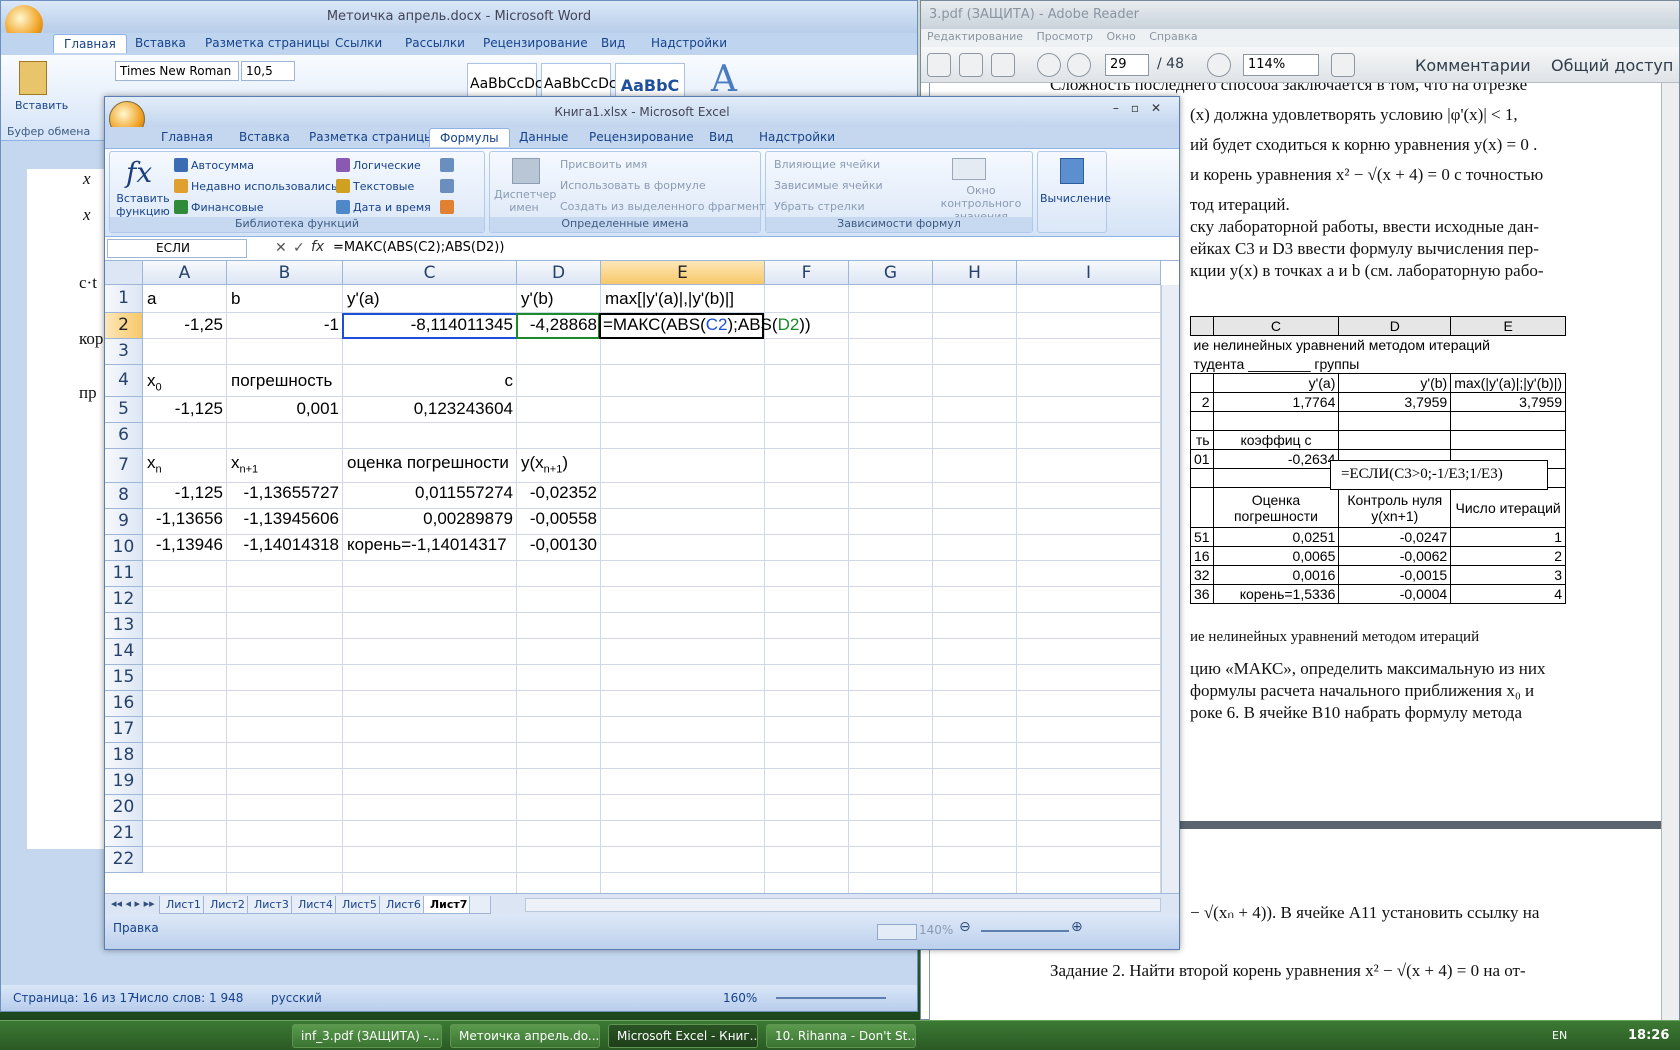 This screenshot has width=1680, height=1050. What do you see at coordinates (124, 436) in the screenshot?
I see `row-header-6: 6` at bounding box center [124, 436].